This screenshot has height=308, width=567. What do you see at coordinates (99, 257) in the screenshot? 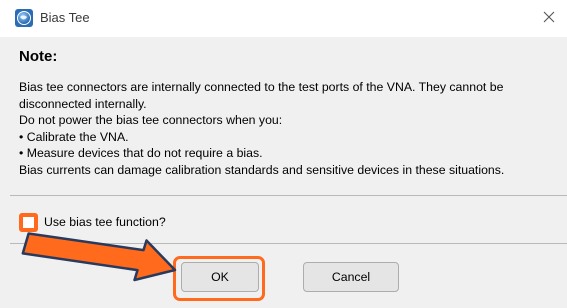
I see `pointer-arrow-icon` at bounding box center [99, 257].